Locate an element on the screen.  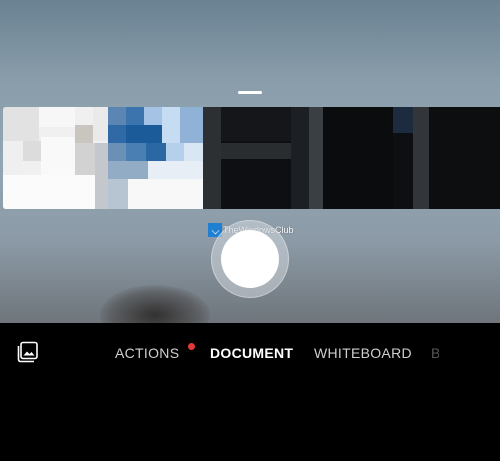
mode-document: DOCUMENT is located at coordinates (251, 353).